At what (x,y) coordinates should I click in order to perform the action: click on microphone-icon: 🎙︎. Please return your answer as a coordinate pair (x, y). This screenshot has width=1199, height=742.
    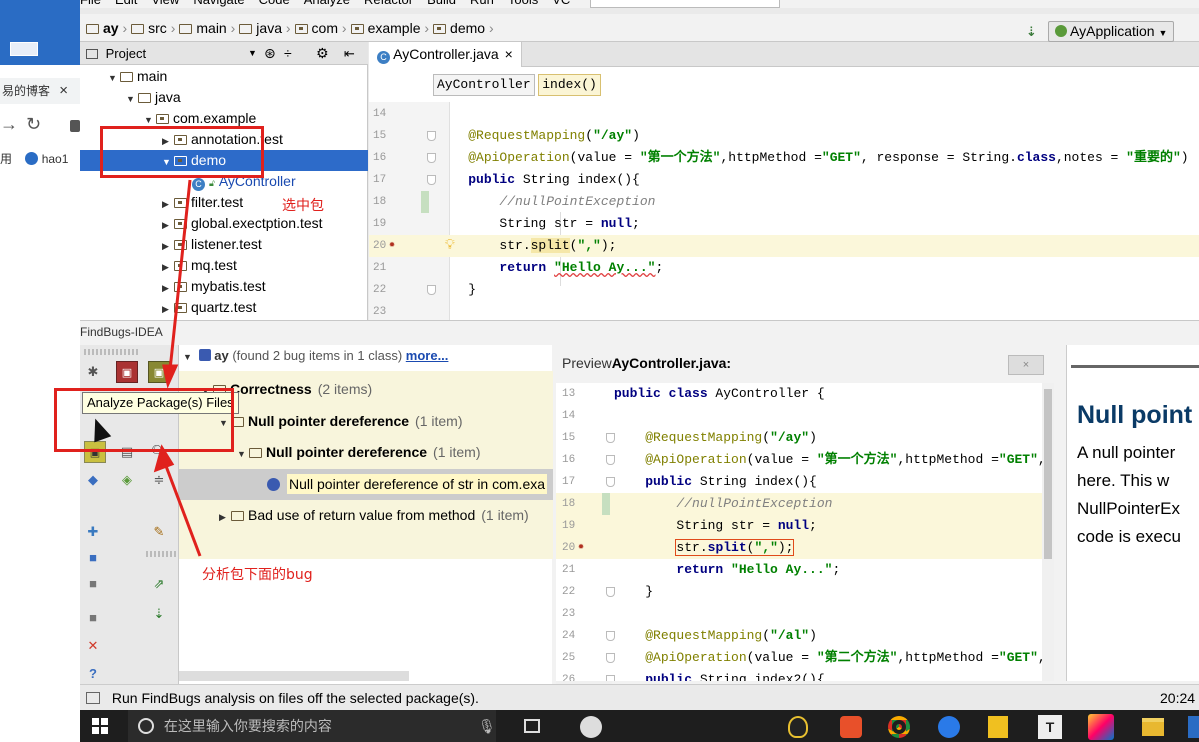
    Looking at the image, I should click on (487, 726).